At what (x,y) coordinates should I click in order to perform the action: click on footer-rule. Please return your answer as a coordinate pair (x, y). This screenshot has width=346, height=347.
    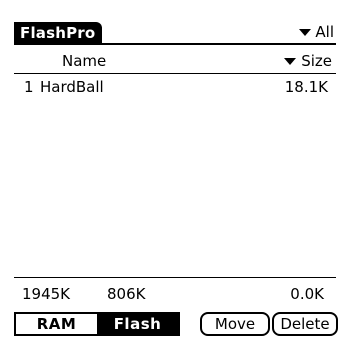
    Looking at the image, I should click on (175, 277).